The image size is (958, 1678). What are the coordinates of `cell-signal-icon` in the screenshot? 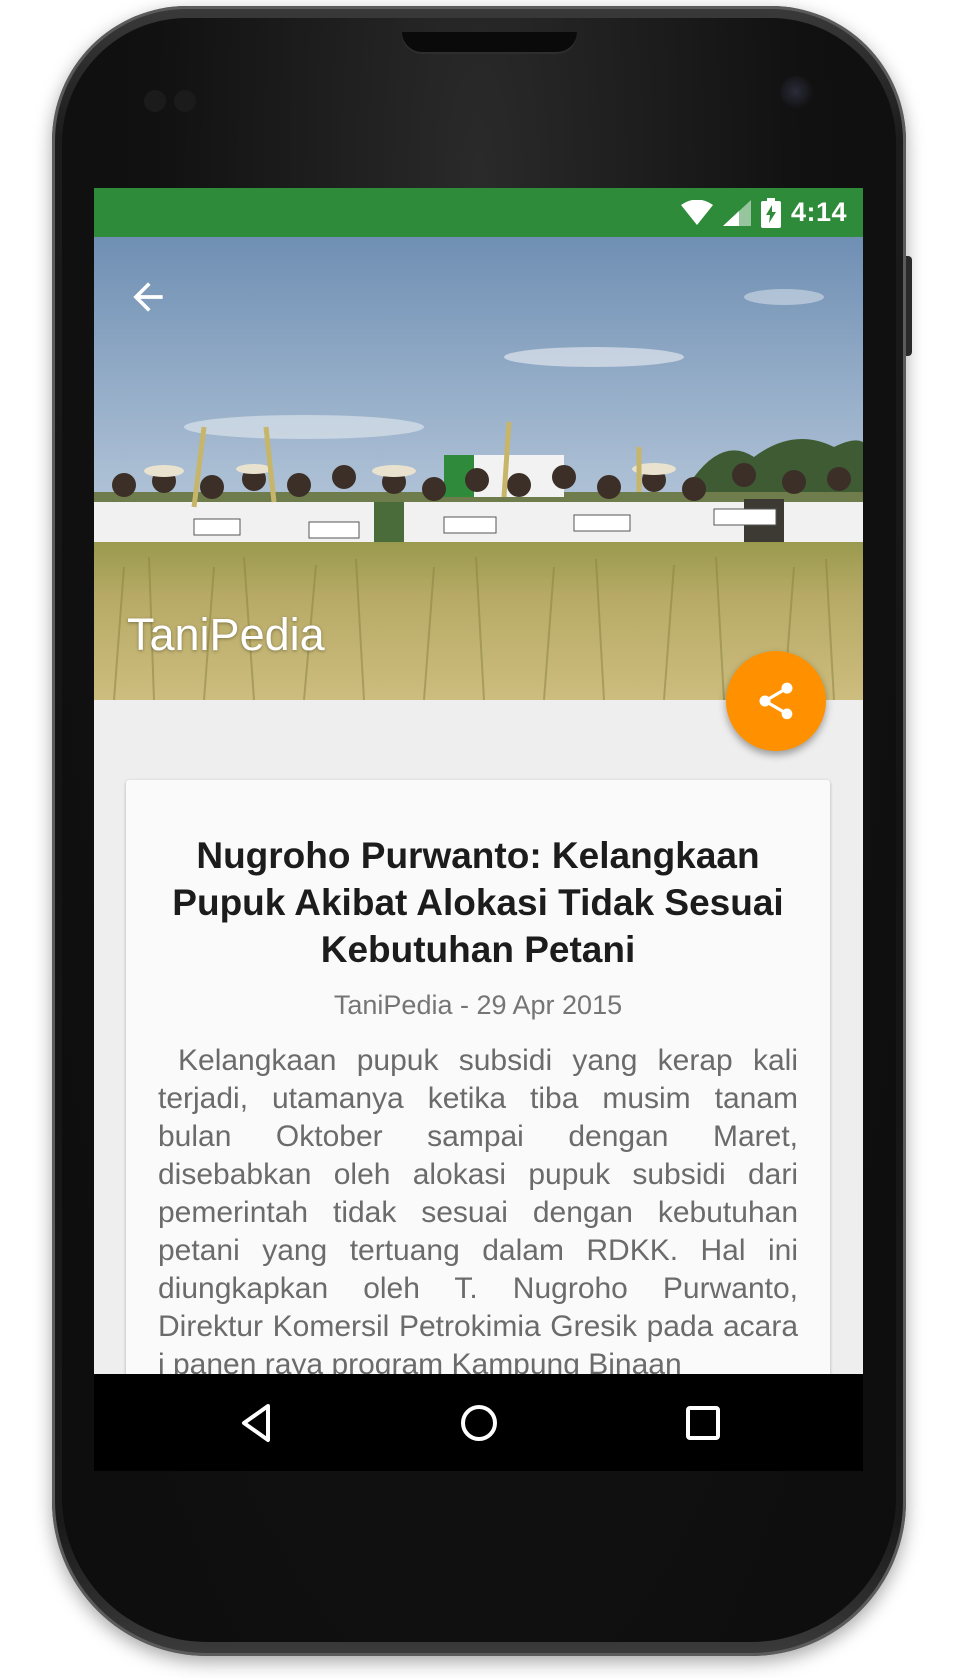 It's located at (736, 212).